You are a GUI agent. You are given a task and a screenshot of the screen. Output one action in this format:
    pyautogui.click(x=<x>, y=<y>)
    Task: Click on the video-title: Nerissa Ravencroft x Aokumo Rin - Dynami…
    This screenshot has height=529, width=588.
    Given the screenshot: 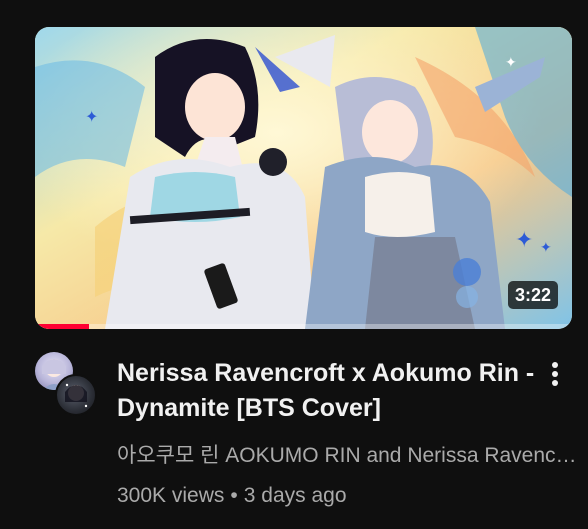 What is the action you would take?
    pyautogui.click(x=327, y=391)
    